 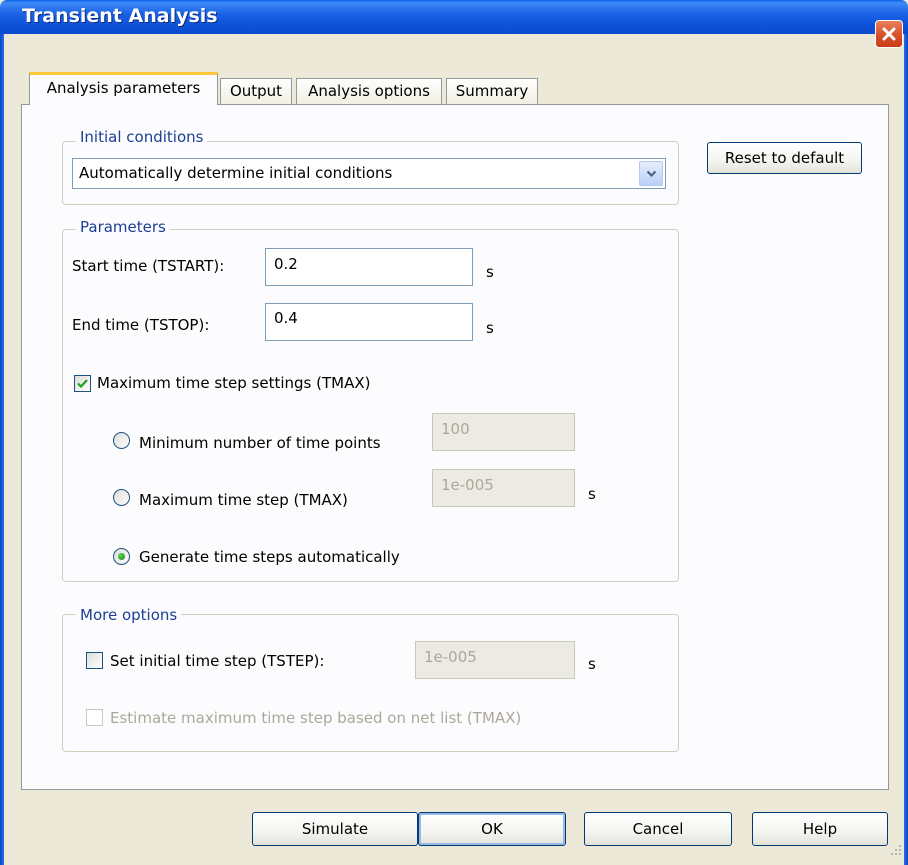 I want to click on initial-time-step-label: Set initial time step (TSTEP):, so click(x=217, y=661).